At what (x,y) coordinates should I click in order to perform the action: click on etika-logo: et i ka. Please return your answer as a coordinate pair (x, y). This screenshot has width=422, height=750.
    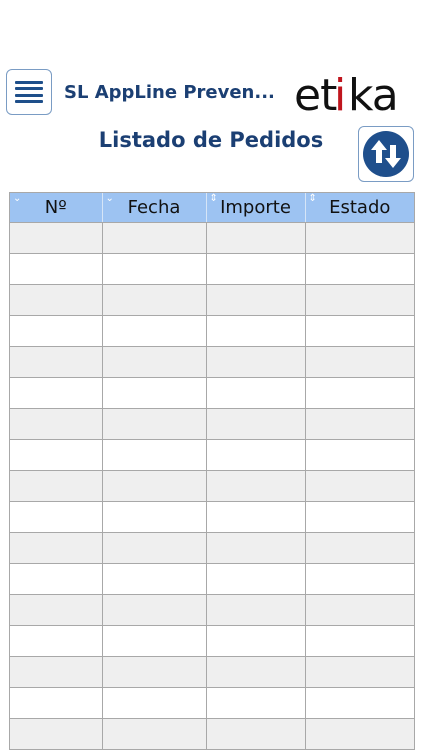
    Looking at the image, I should click on (346, 94).